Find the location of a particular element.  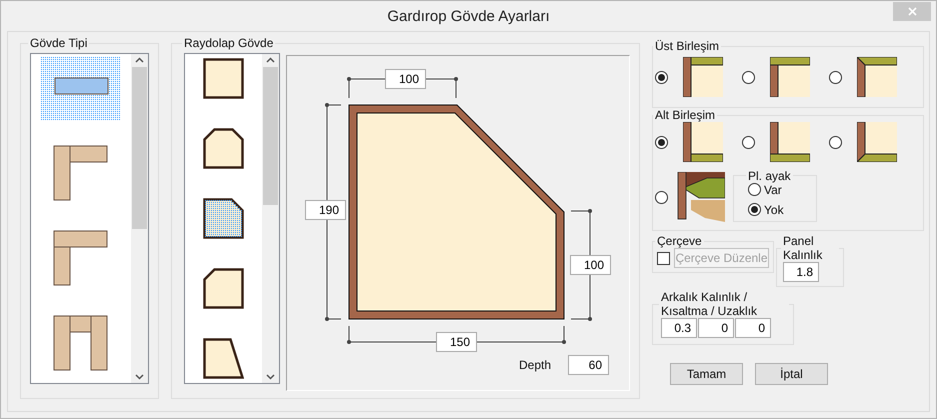

plinth-drawing is located at coordinates (701, 197).